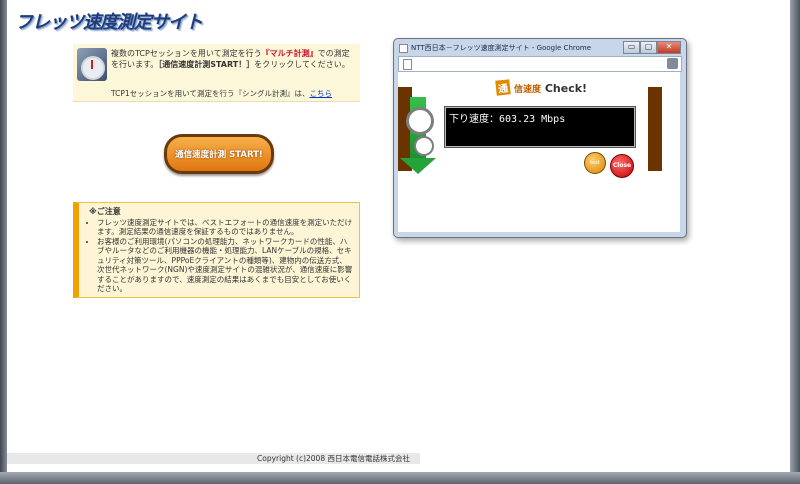 The width and height of the screenshot is (800, 484). What do you see at coordinates (507, 119) in the screenshot?
I see `speed-result-text: 下り速度：603.23 Mbps` at bounding box center [507, 119].